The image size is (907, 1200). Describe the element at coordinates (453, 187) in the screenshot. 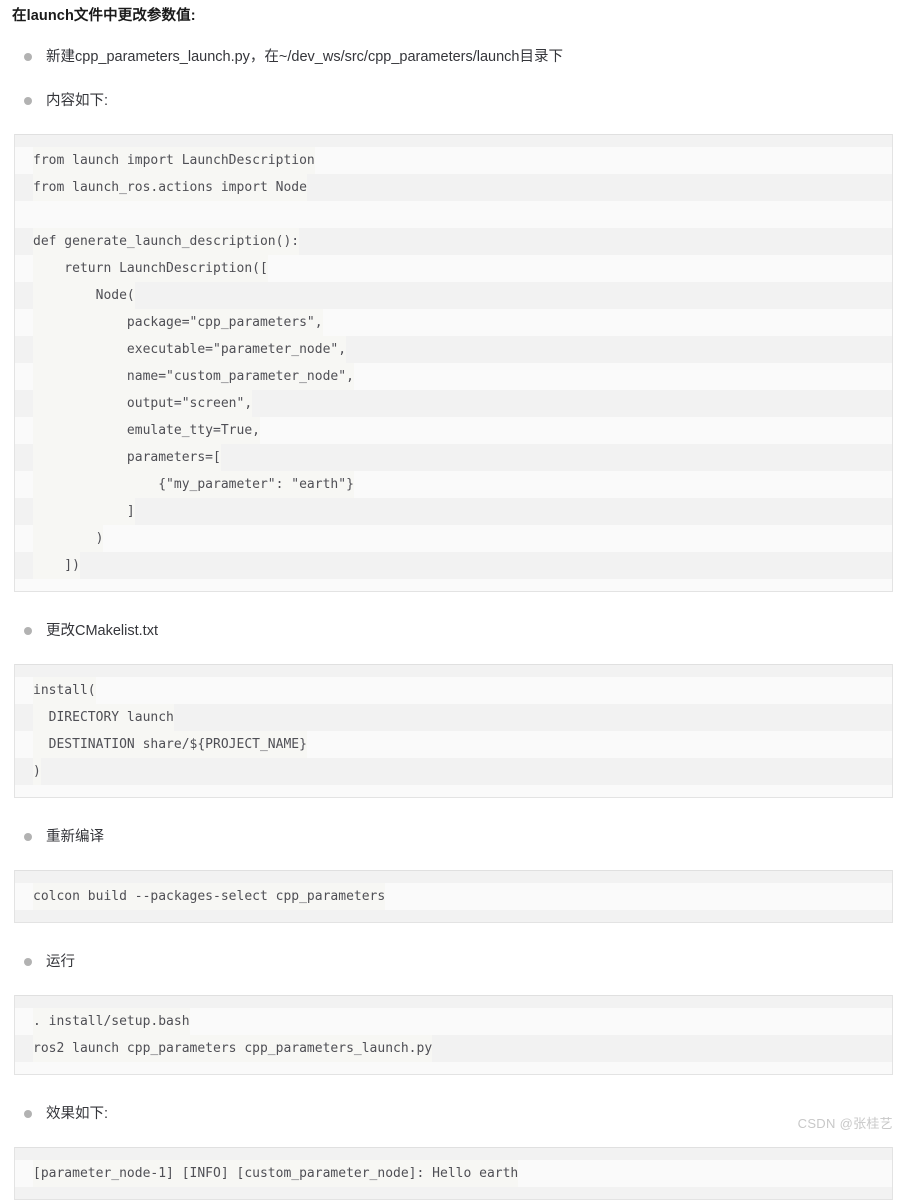

I see `code-line: from launch_ros.actions import Node` at that location.